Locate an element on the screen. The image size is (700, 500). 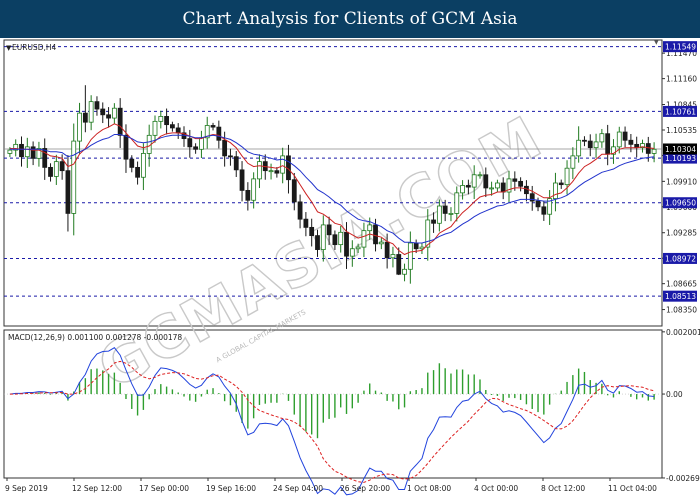
level-label: 1.08513 is located at coordinates (680, 296).